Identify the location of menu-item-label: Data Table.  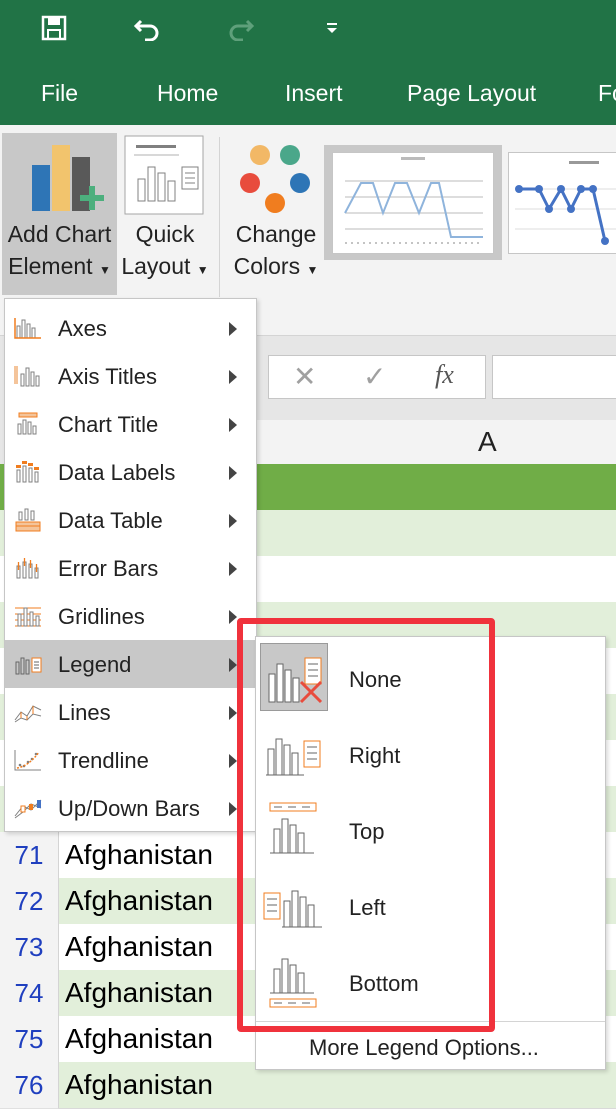
(110, 520).